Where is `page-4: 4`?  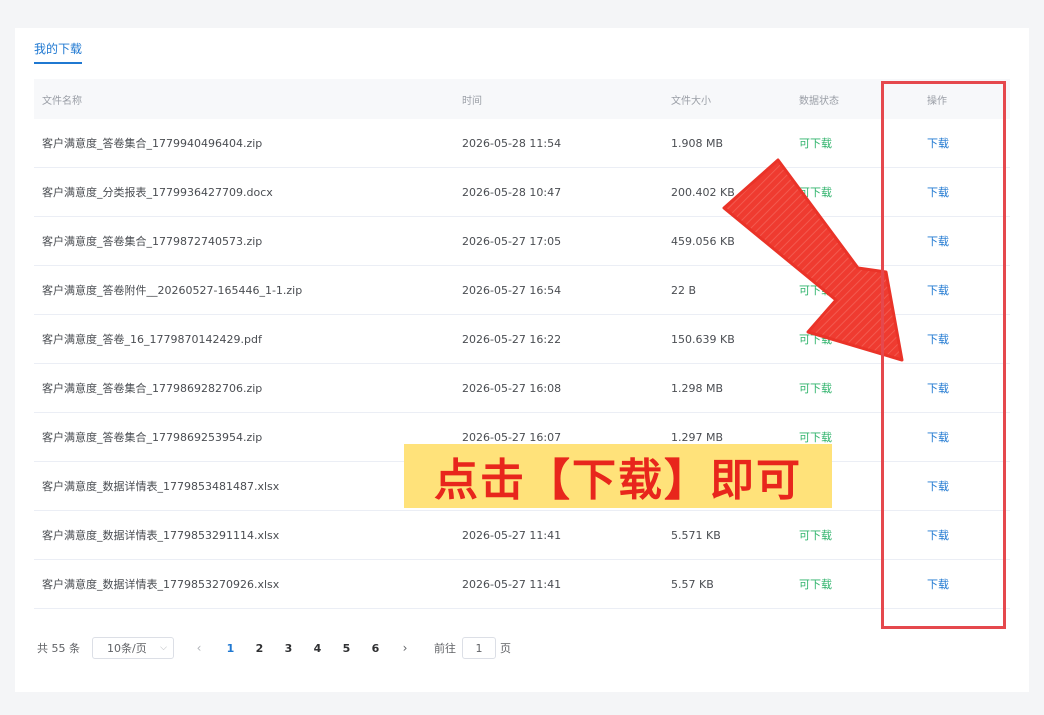 page-4: 4 is located at coordinates (317, 648).